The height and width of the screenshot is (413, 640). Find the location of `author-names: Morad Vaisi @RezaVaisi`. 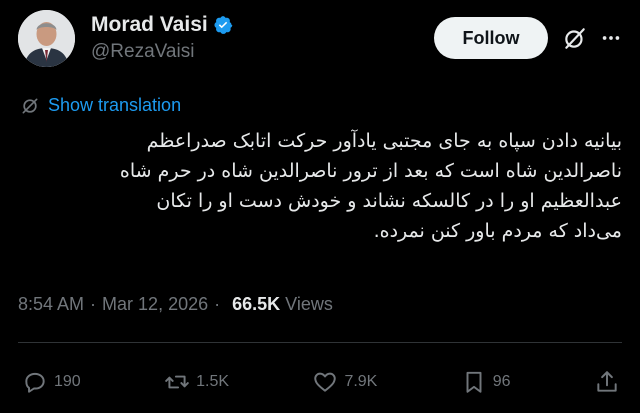

author-names: Morad Vaisi @RezaVaisi is located at coordinates (162, 38).